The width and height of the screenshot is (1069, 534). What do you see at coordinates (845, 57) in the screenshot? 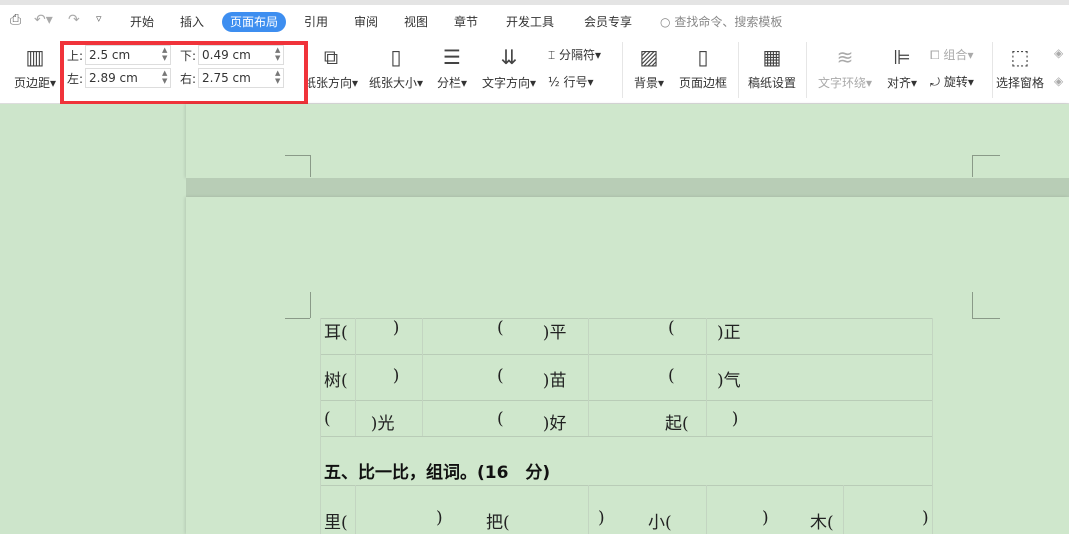
I see `wrap-text-icon: ≋` at bounding box center [845, 57].